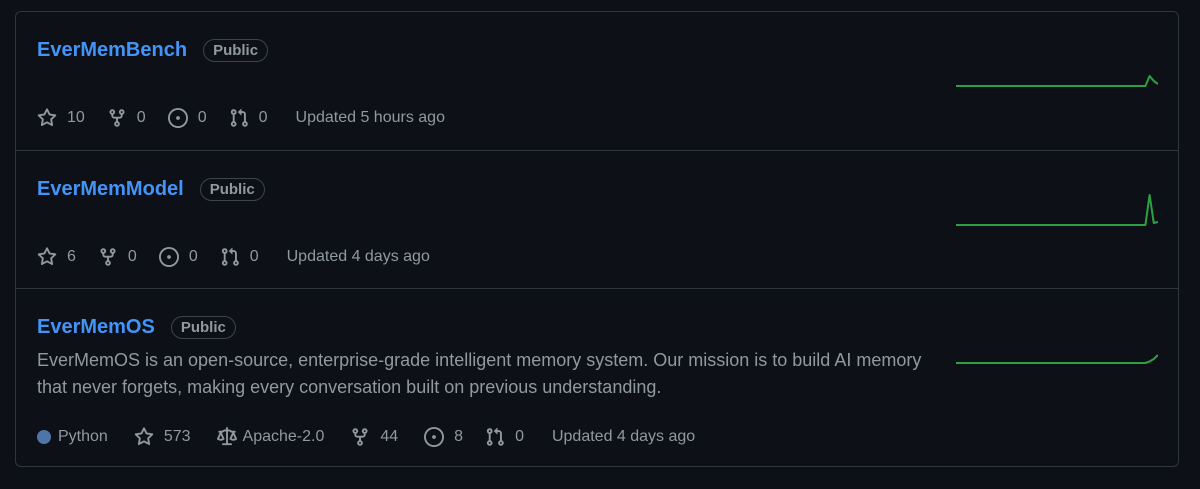 The width and height of the screenshot is (1200, 489). What do you see at coordinates (374, 437) in the screenshot?
I see `forks-link: 44` at bounding box center [374, 437].